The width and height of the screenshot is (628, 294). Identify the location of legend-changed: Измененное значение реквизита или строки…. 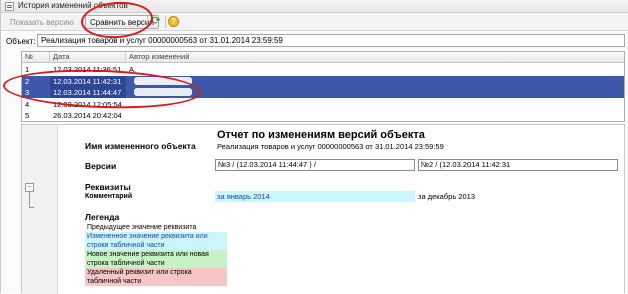
(156, 241).